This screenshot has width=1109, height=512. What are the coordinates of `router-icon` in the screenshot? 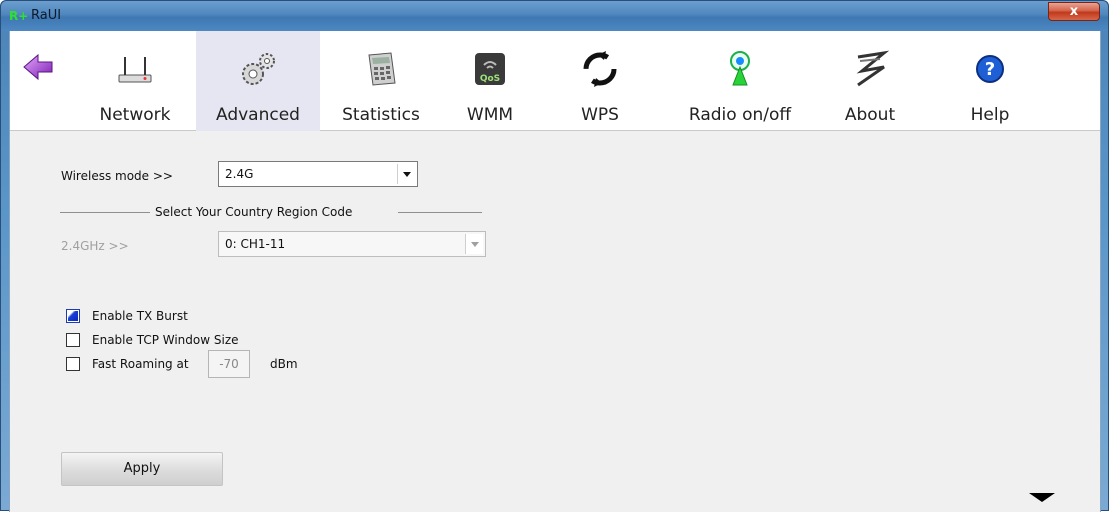 It's located at (135, 69).